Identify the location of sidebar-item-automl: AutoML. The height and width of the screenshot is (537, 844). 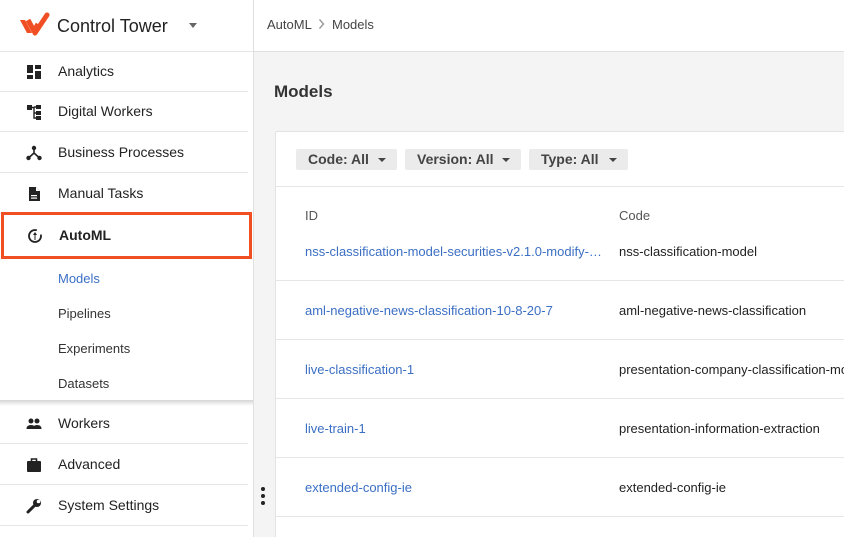
(126, 235).